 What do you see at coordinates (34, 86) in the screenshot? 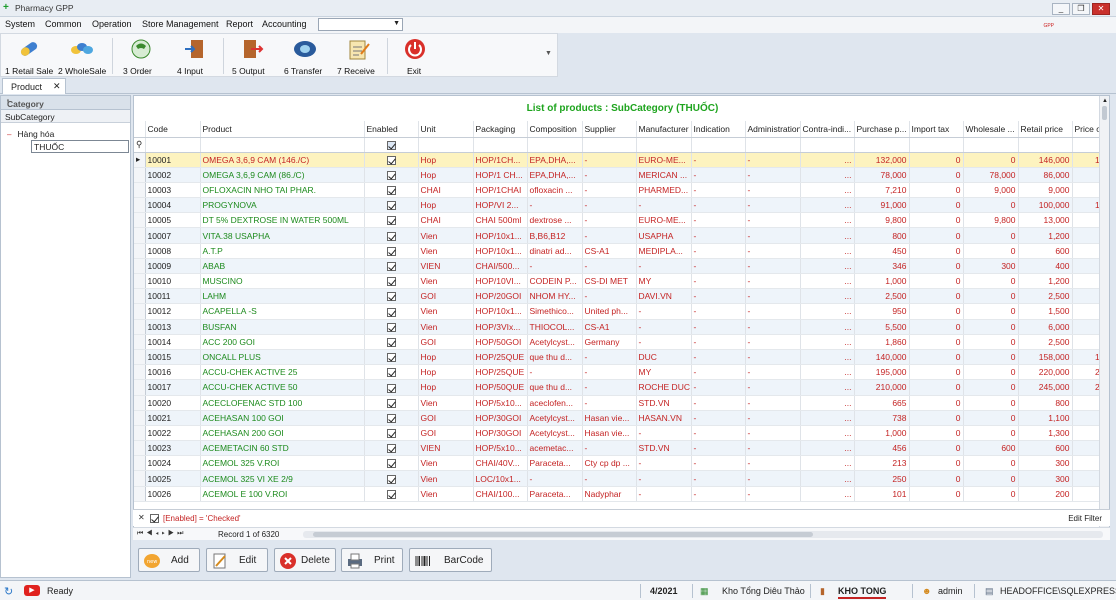
I see `tab-product: Product ✕` at bounding box center [34, 86].